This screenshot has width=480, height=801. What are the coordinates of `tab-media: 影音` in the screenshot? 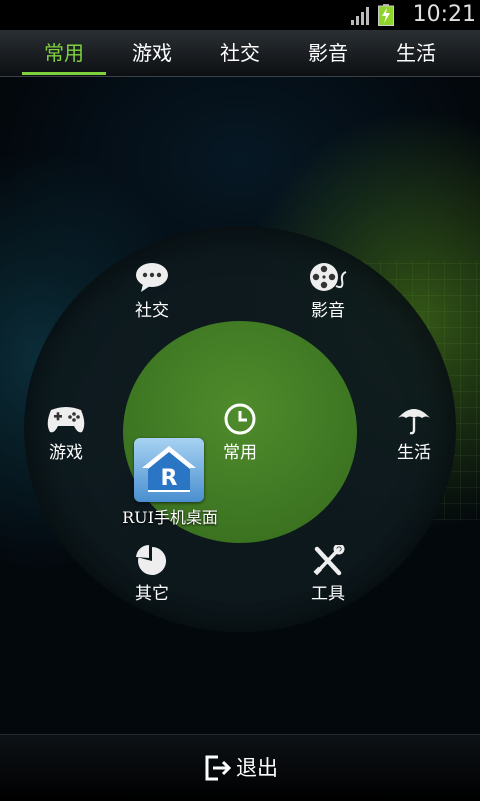 It's located at (328, 53).